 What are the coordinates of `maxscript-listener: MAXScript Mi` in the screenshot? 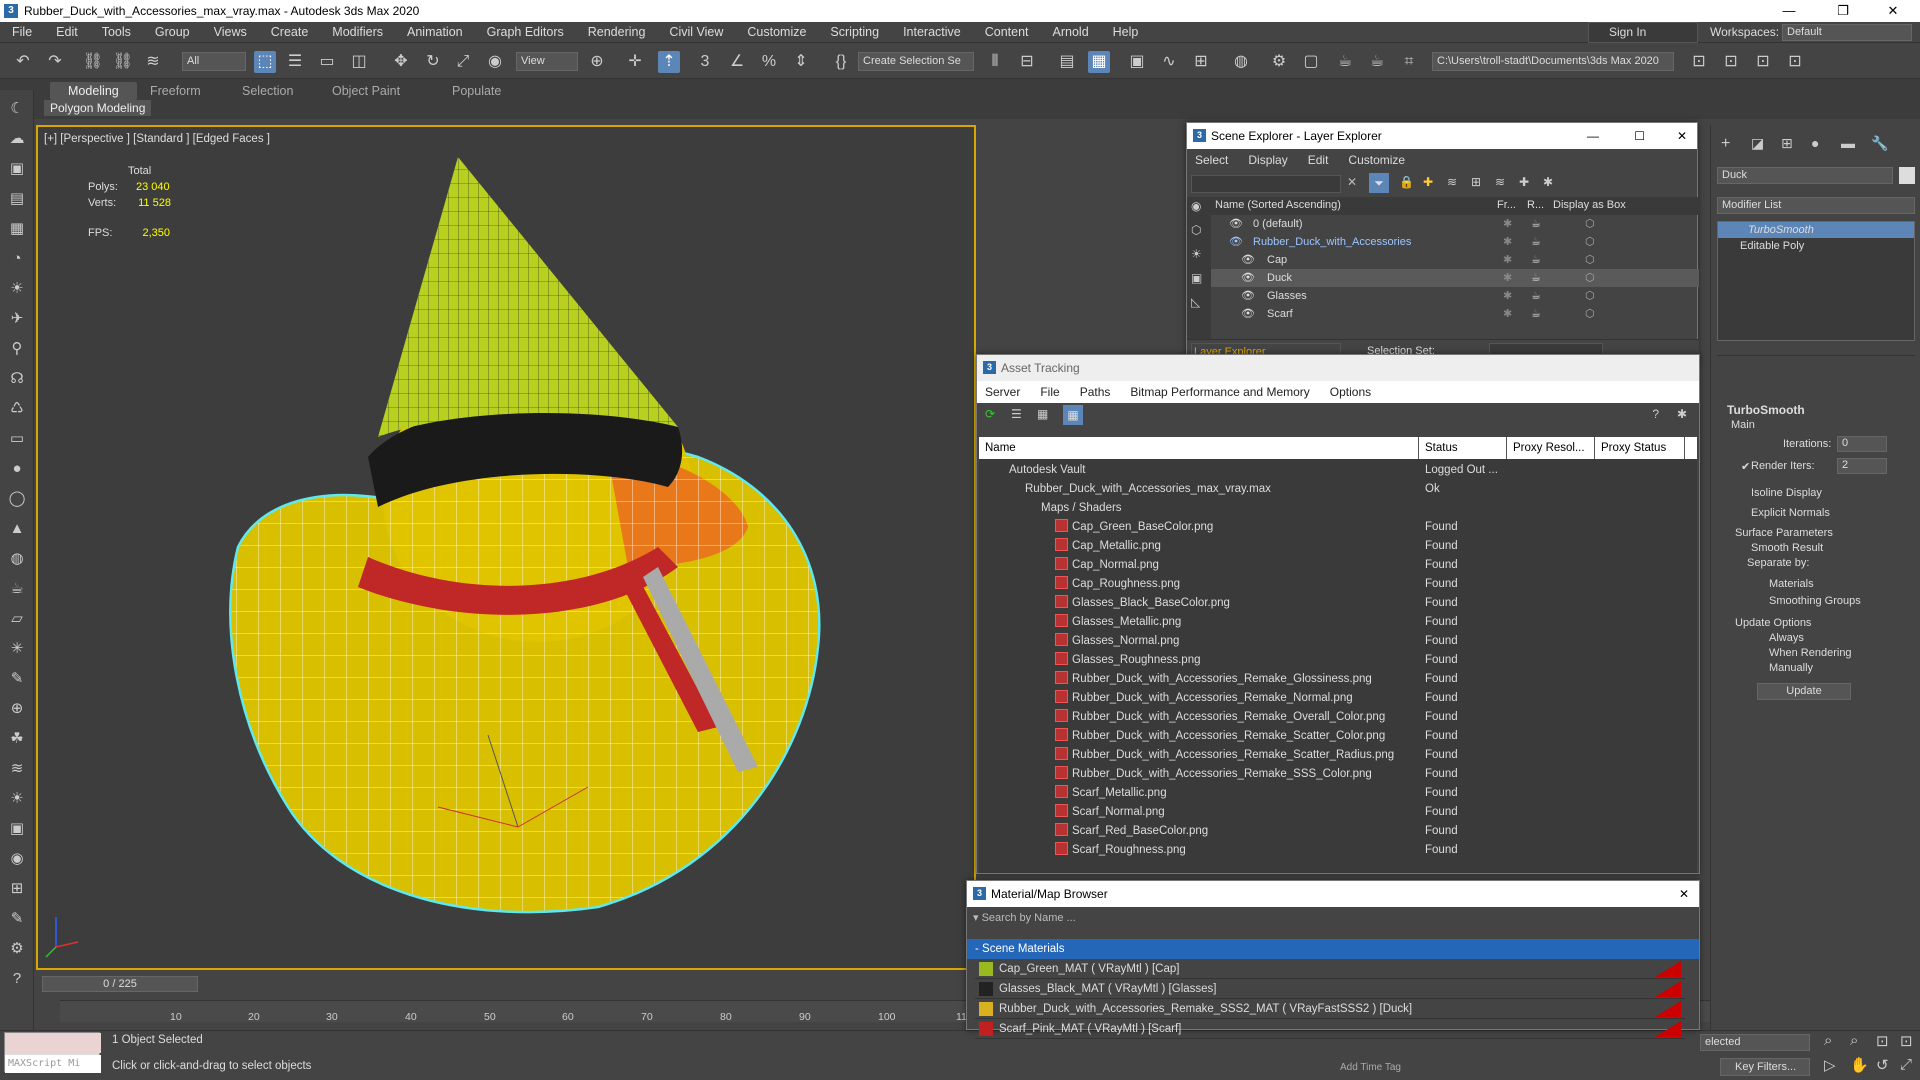 It's located at (52, 1052).